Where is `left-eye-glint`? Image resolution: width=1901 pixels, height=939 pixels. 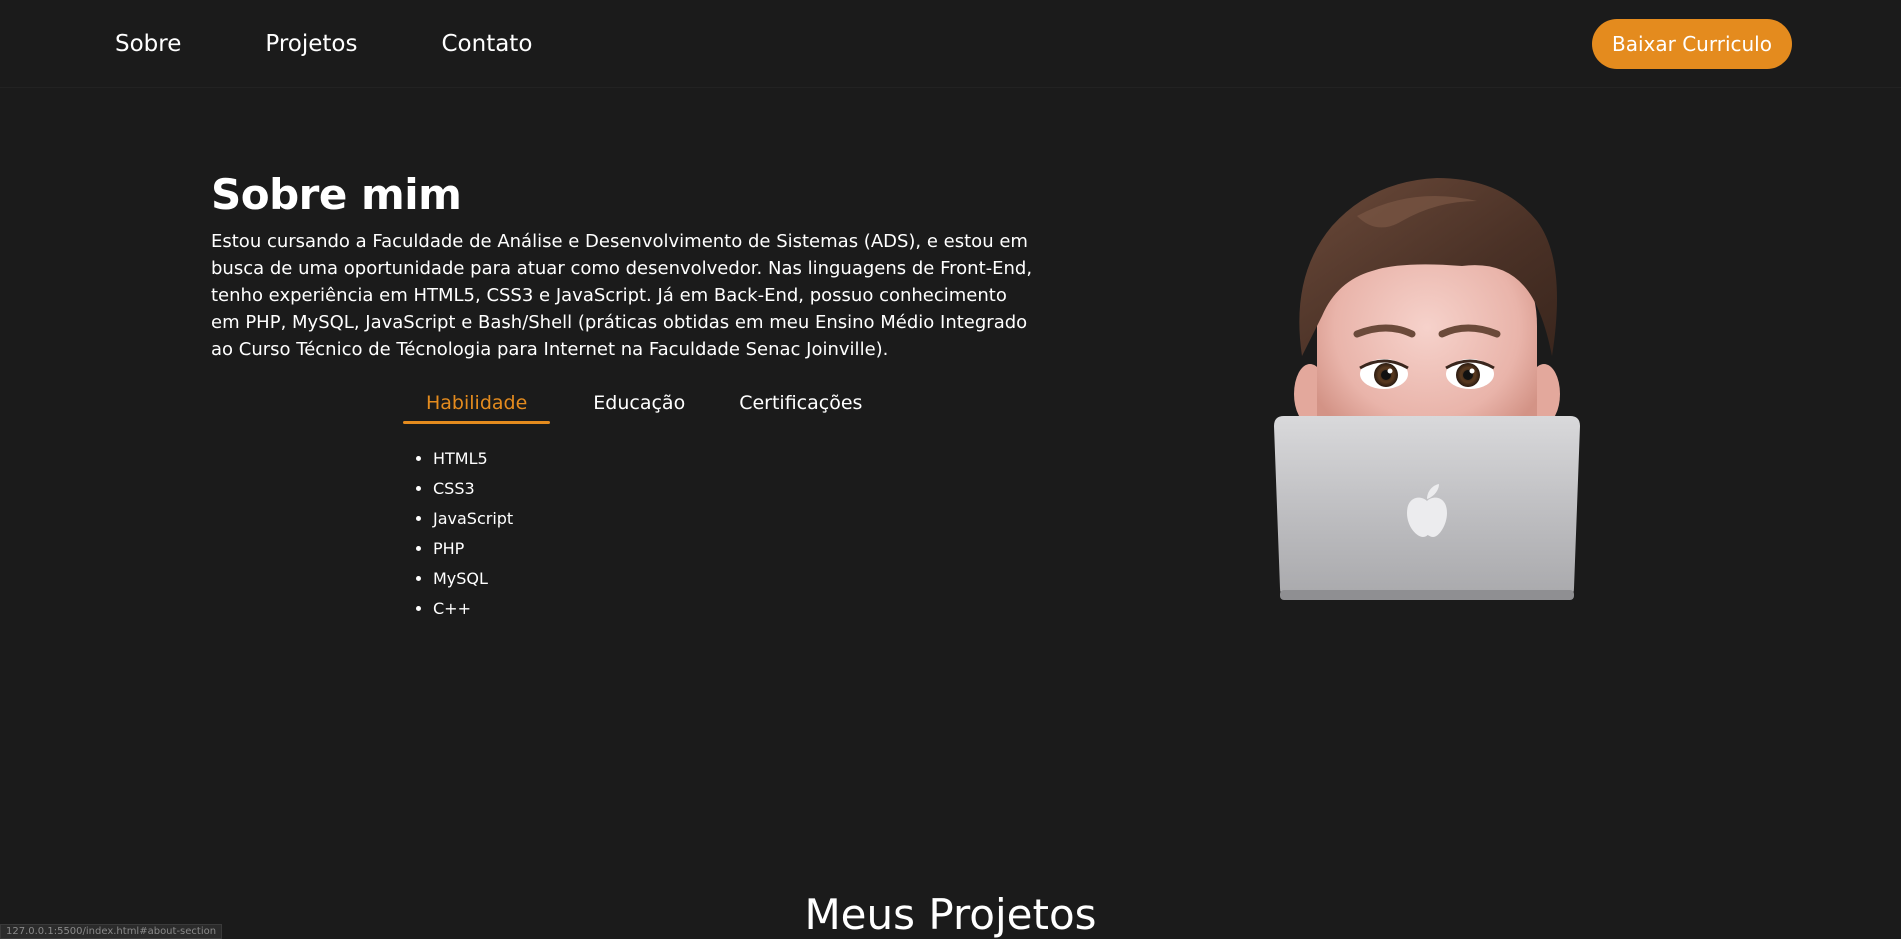
left-eye-glint is located at coordinates (1390, 371).